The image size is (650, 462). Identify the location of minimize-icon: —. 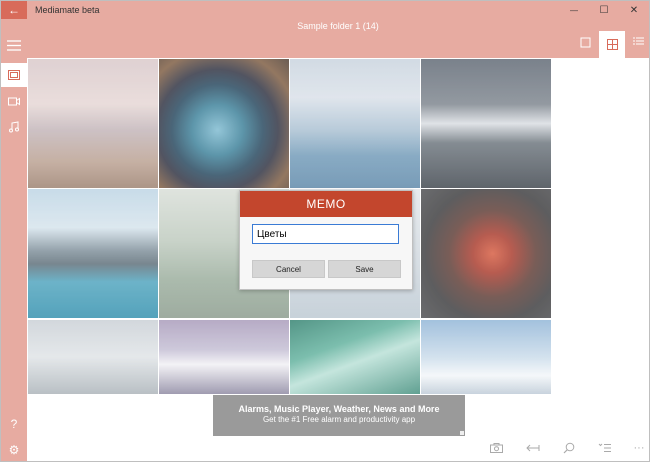
(574, 10).